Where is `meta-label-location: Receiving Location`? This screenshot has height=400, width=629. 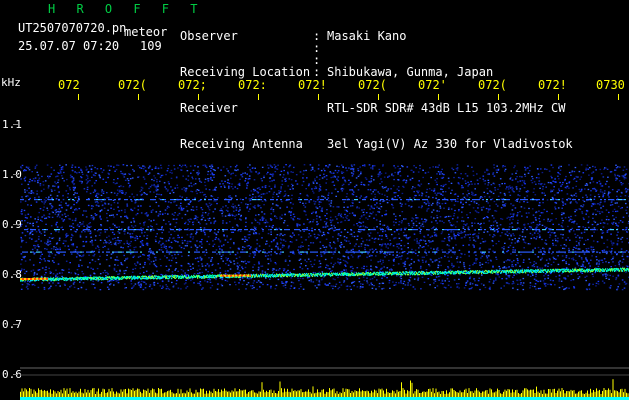 meta-label-location: Receiving Location is located at coordinates (245, 72).